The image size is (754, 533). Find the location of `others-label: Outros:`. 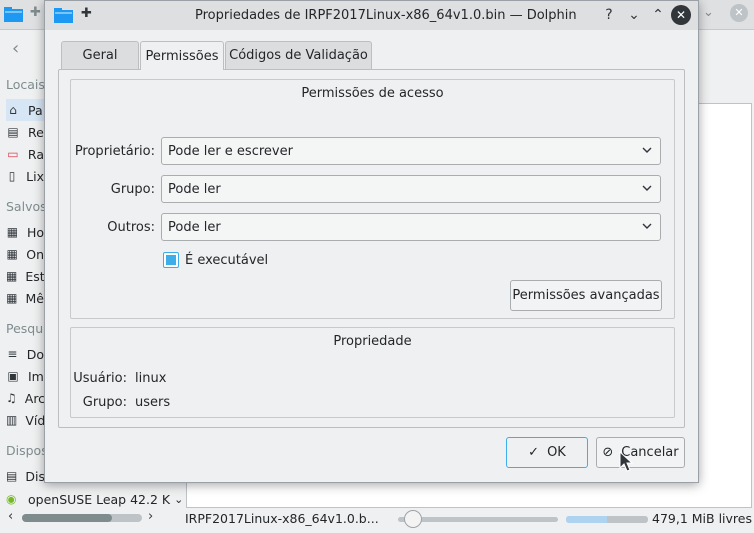

others-label: Outros: is located at coordinates (131, 227).